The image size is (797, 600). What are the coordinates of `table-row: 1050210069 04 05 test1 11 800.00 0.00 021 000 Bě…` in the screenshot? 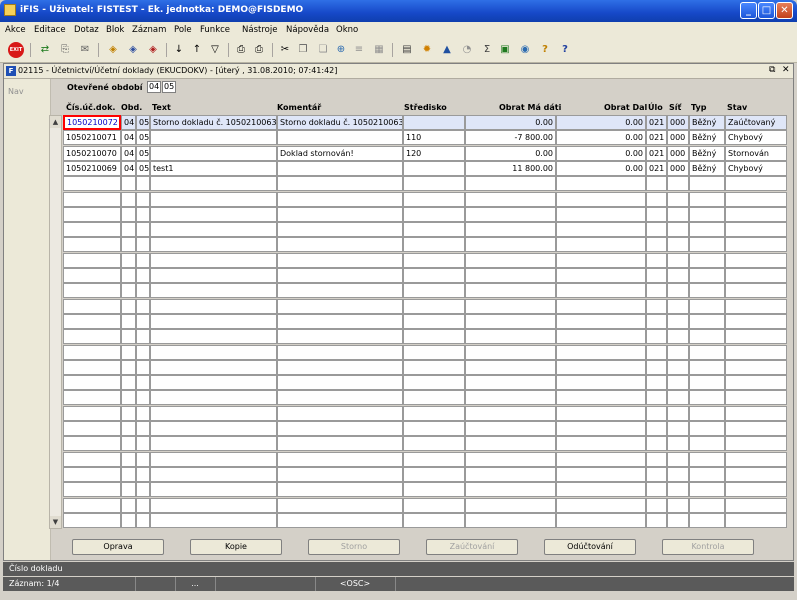 It's located at (426, 168).